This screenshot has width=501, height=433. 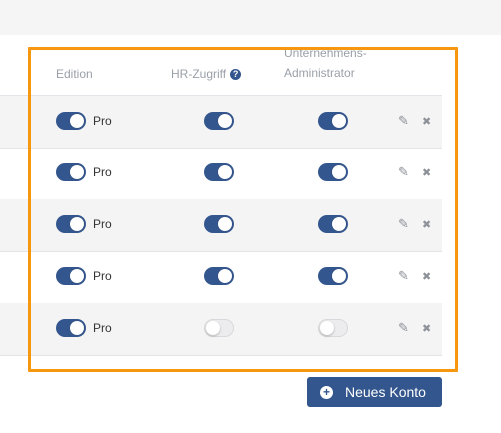 What do you see at coordinates (250, 17) in the screenshot?
I see `top-band` at bounding box center [250, 17].